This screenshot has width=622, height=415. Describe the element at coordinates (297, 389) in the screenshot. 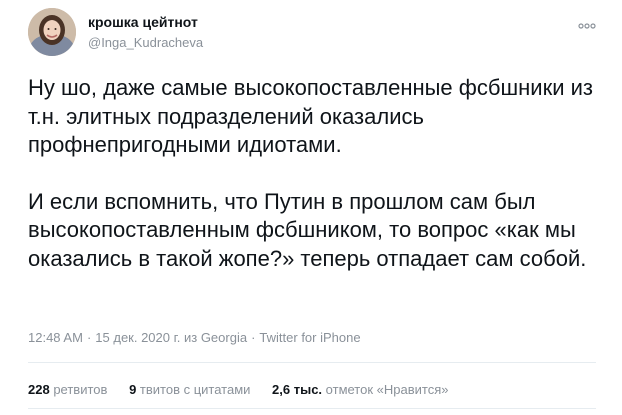

I see `likes-count: 2,6 тыс.` at that location.